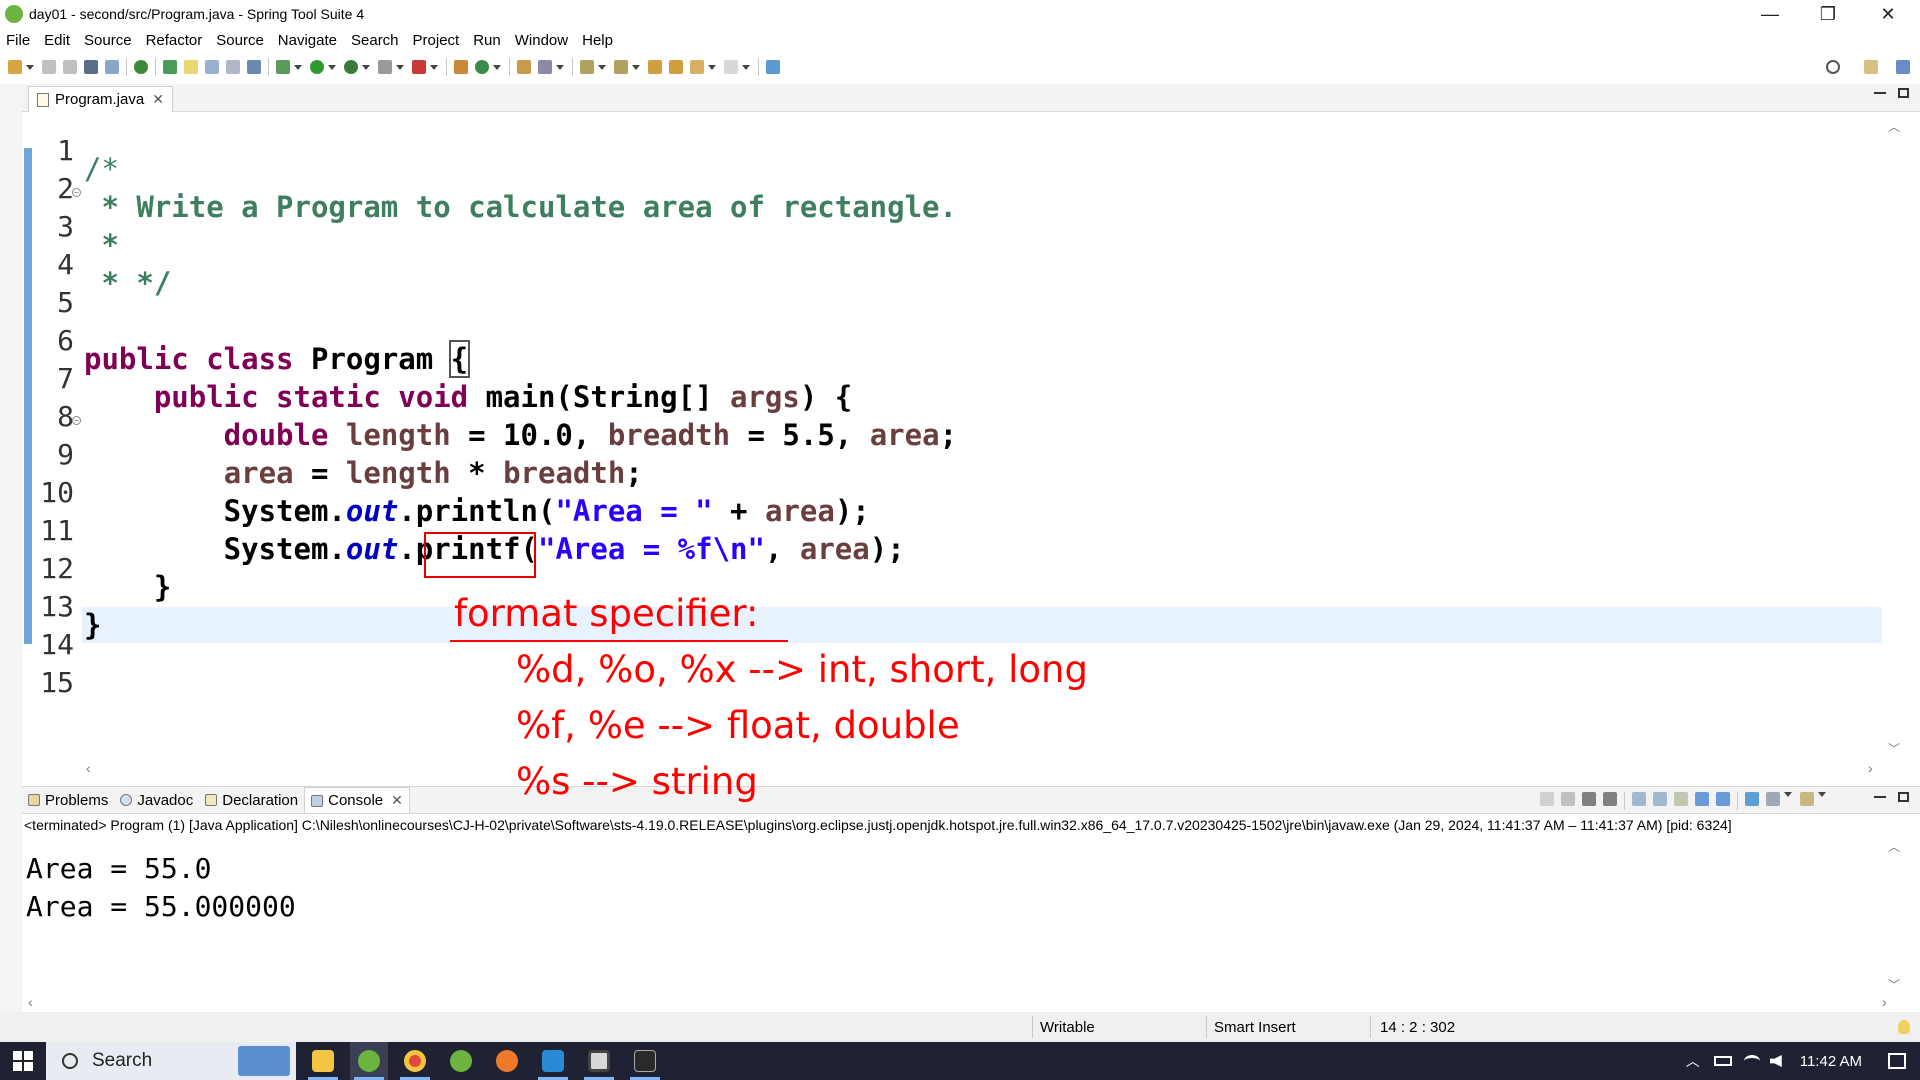  I want to click on java-perspective-icon, so click(1903, 67).